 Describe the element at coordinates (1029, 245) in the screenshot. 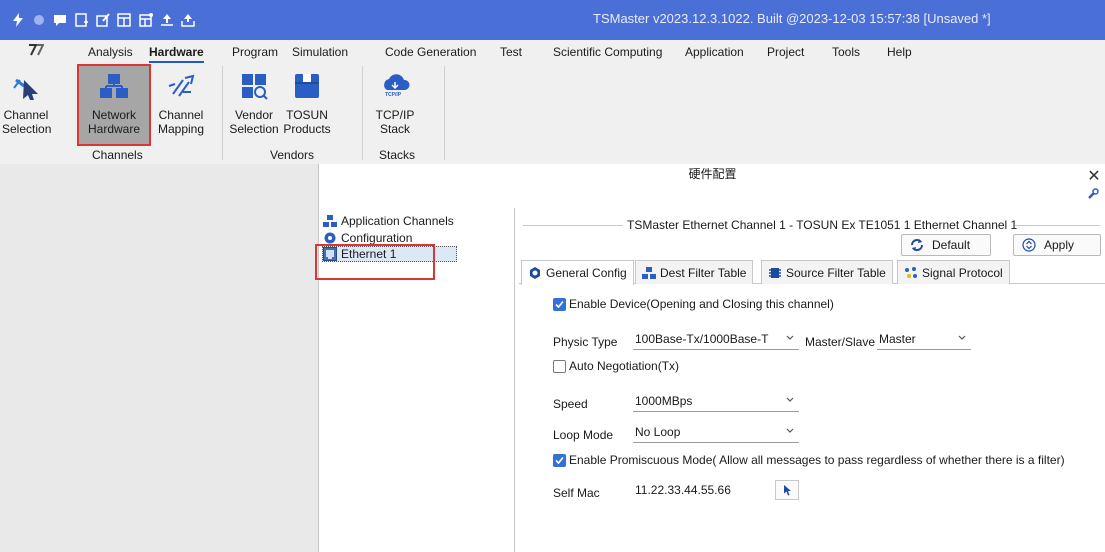

I see `apply-icon` at that location.